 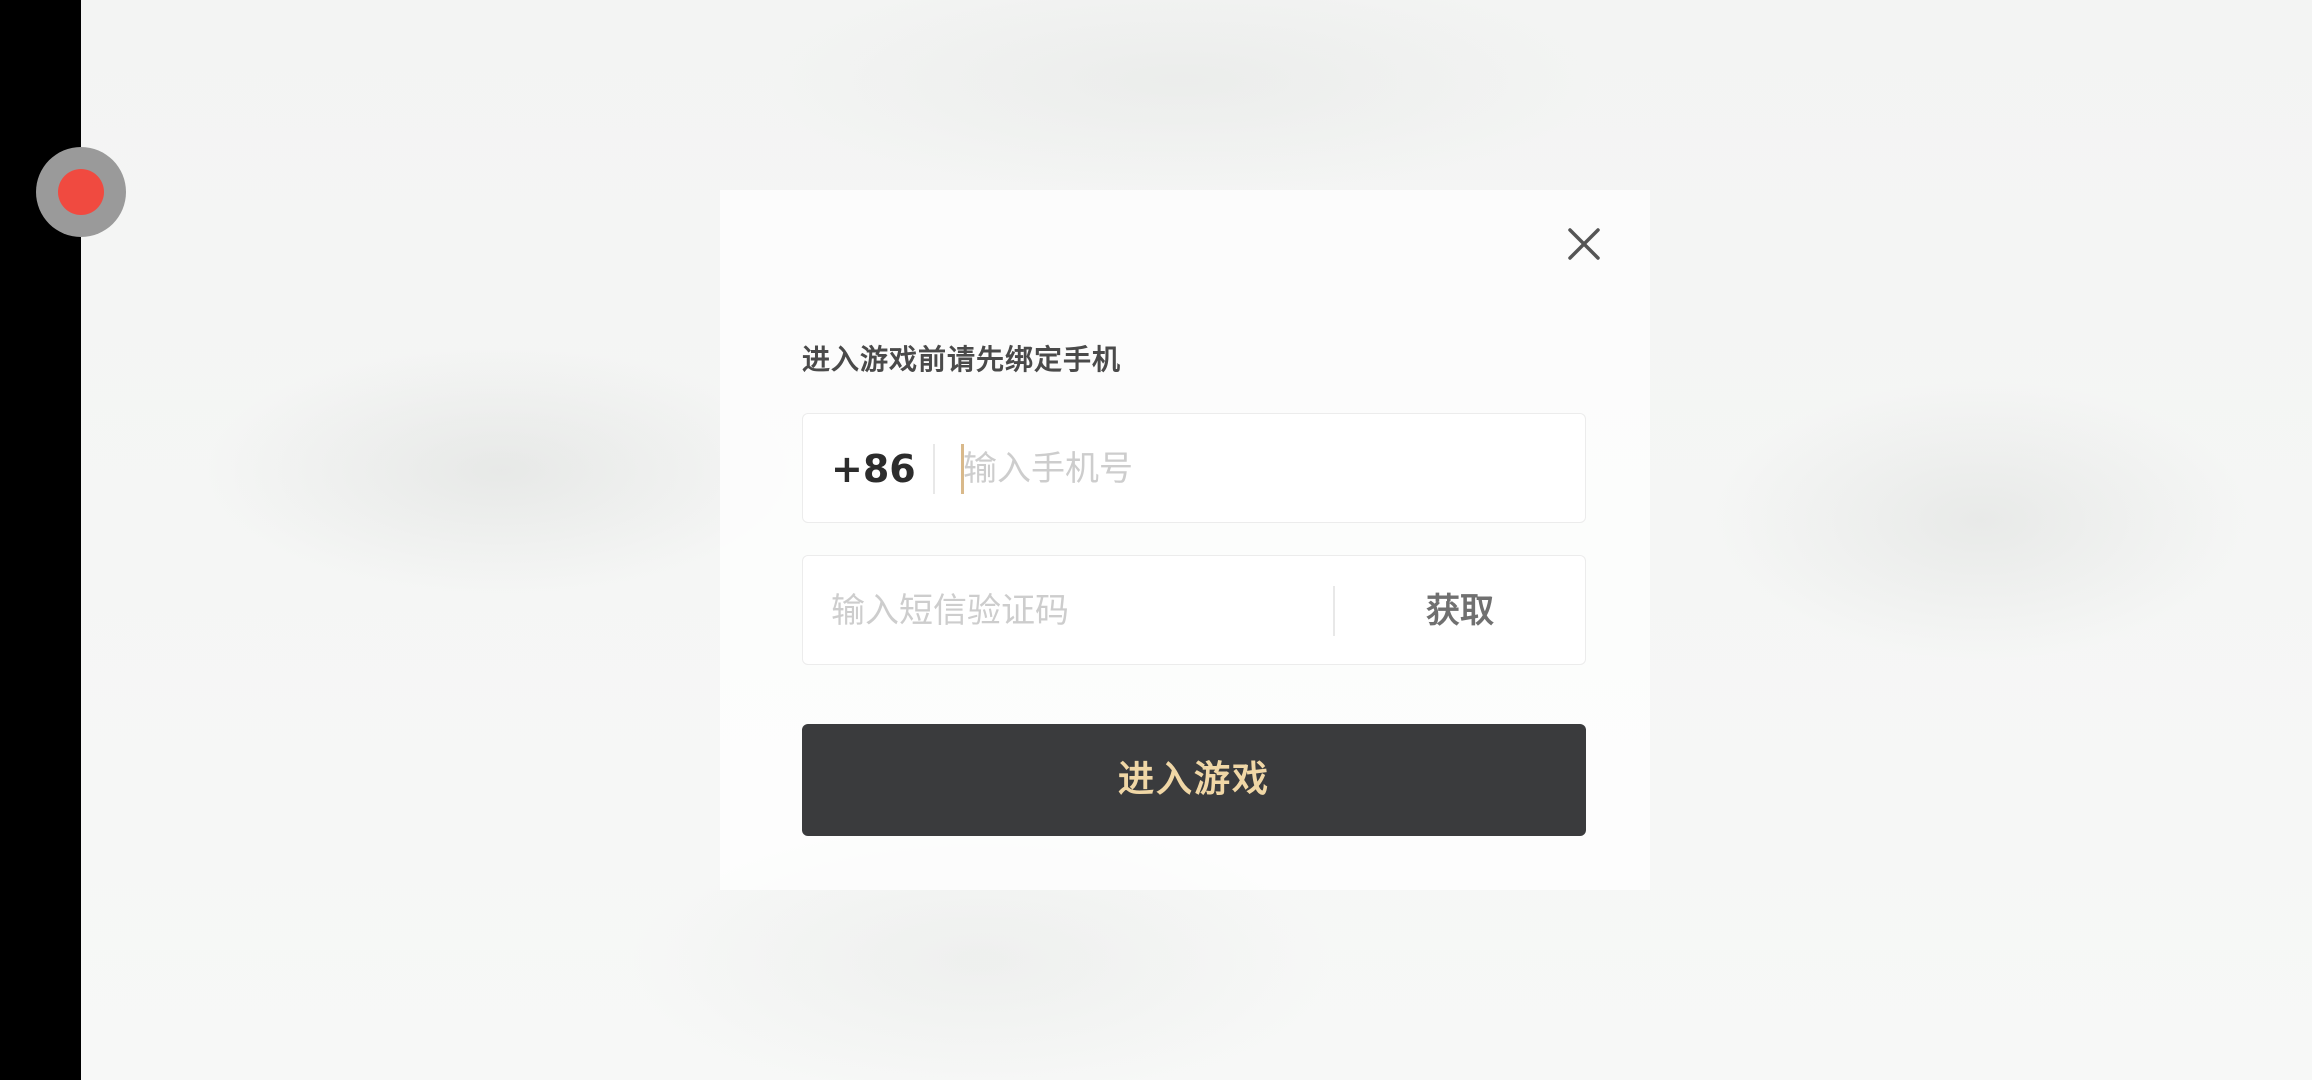 What do you see at coordinates (873, 469) in the screenshot?
I see `country-code: +86` at bounding box center [873, 469].